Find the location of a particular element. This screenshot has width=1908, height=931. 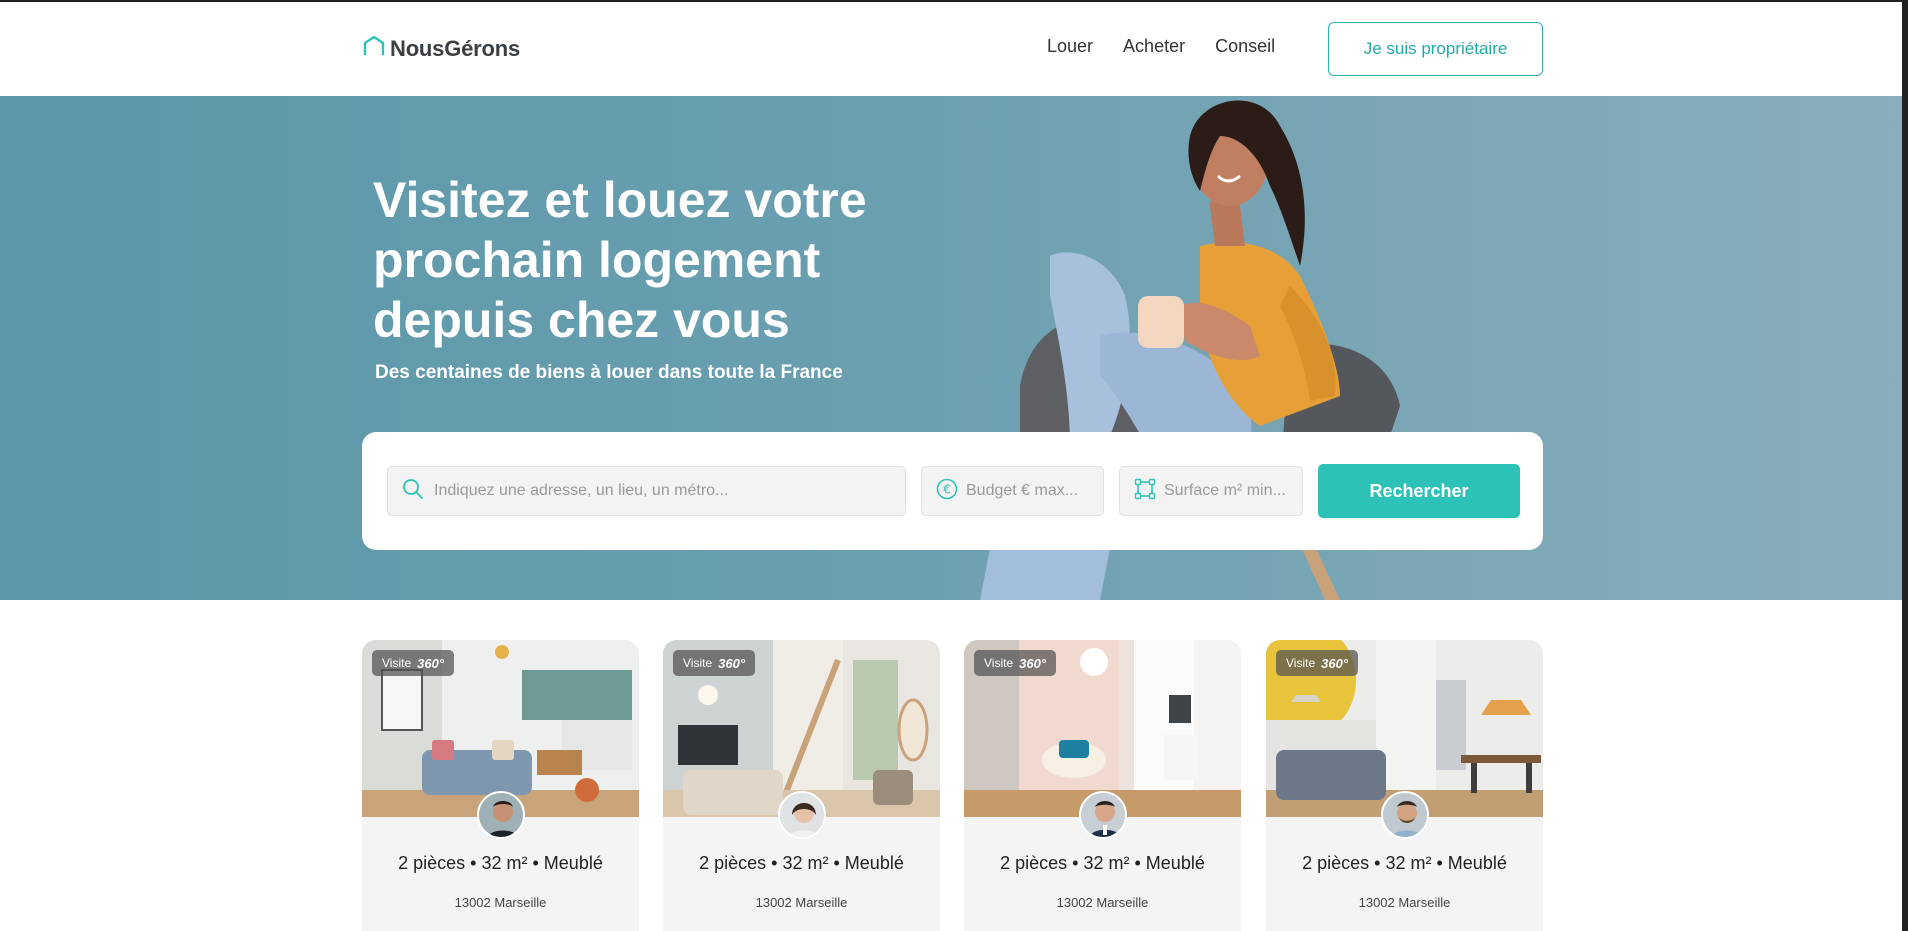

budget-field: € is located at coordinates (1012, 491).